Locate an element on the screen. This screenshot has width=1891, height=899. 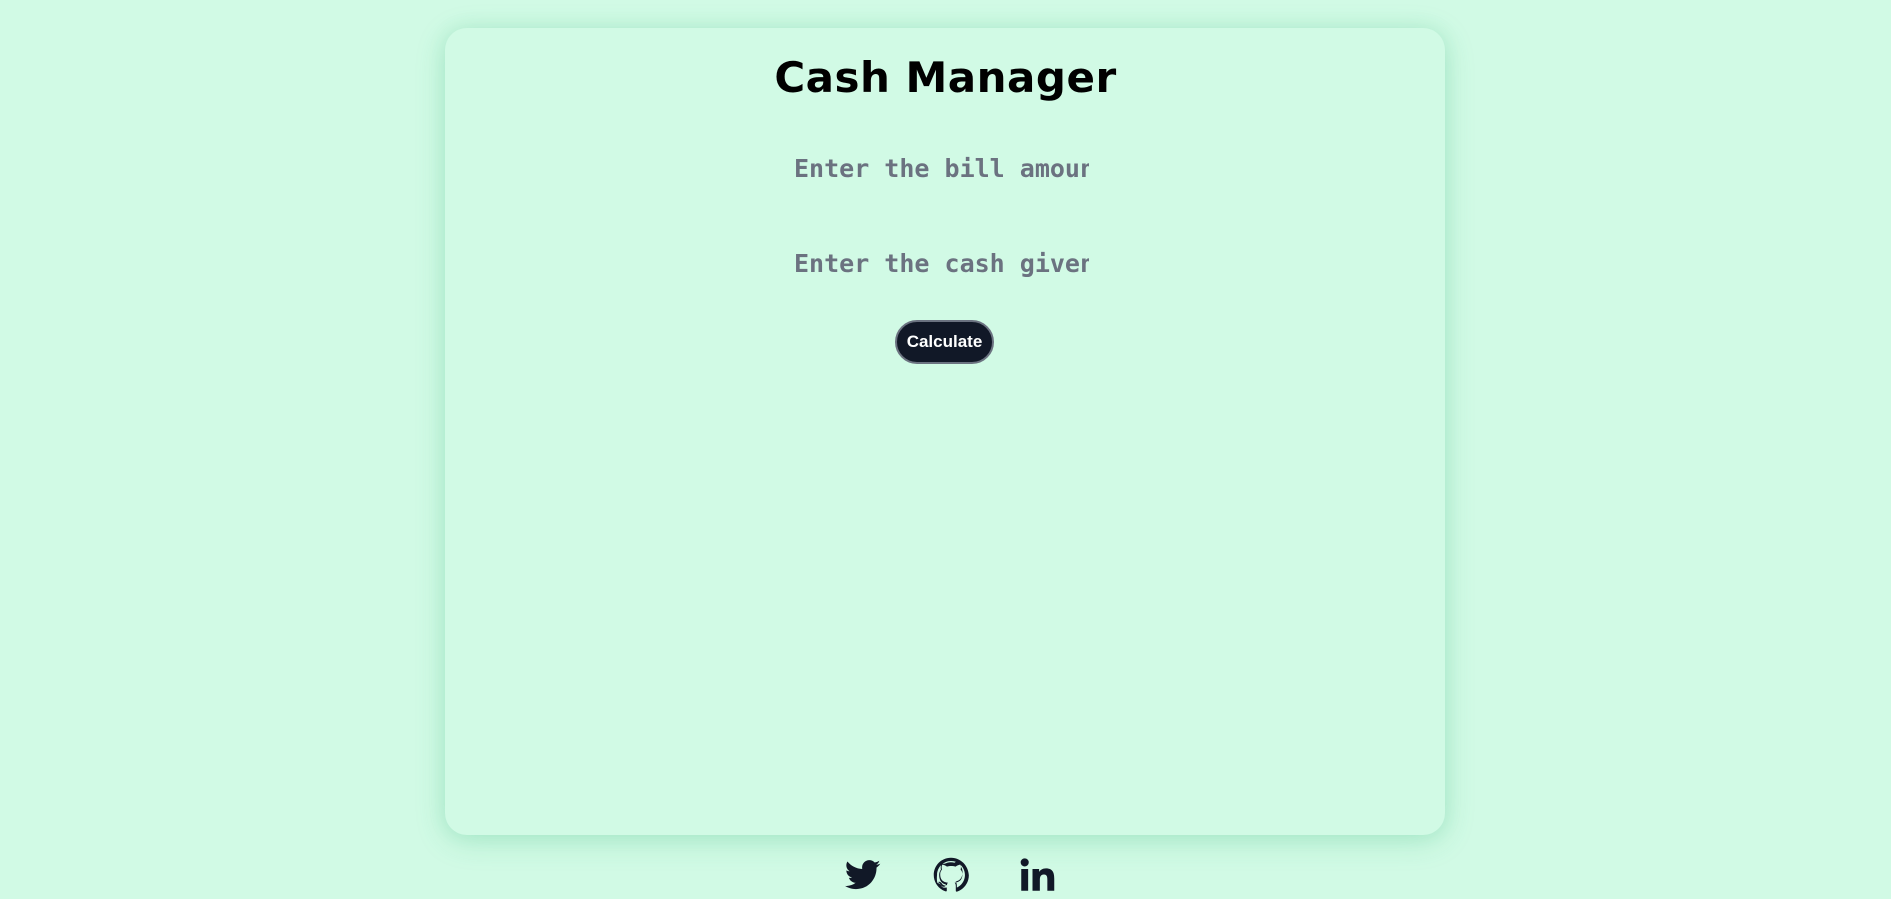
github-icon is located at coordinates (951, 874).